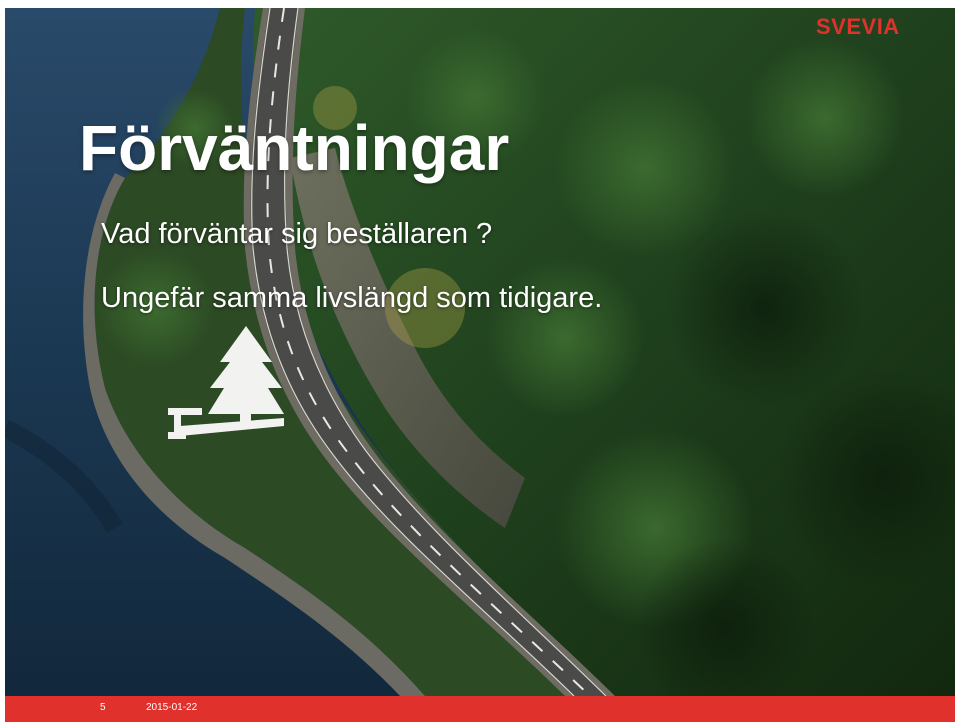 This screenshot has width=957, height=724. I want to click on slide-date: 2015-01-22, so click(172, 707).